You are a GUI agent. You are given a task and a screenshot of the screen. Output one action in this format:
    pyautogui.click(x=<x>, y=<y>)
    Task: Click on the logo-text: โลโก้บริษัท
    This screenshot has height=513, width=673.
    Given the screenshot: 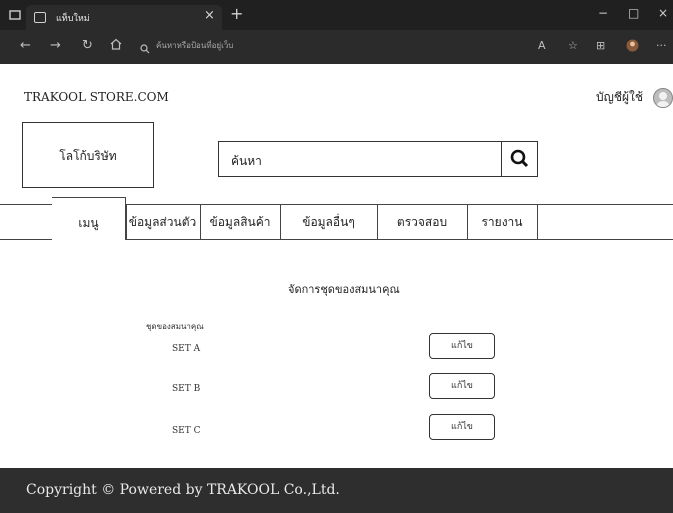 What is the action you would take?
    pyautogui.click(x=88, y=156)
    